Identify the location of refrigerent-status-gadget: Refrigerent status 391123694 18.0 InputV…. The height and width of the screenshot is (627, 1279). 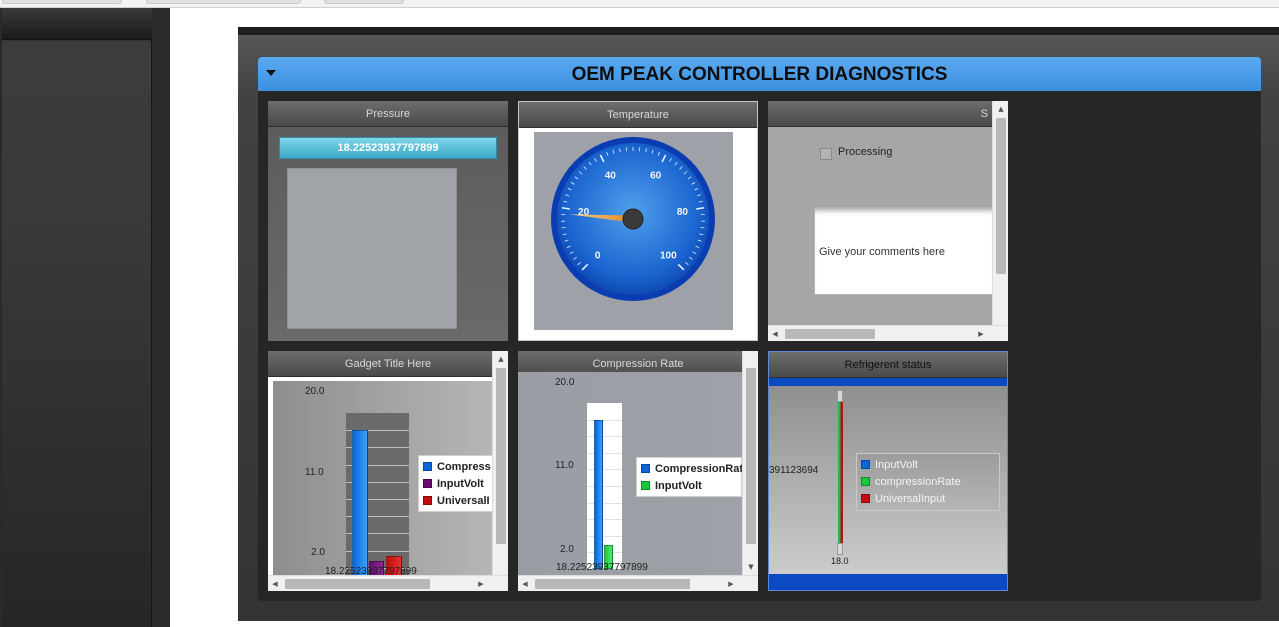
(888, 471).